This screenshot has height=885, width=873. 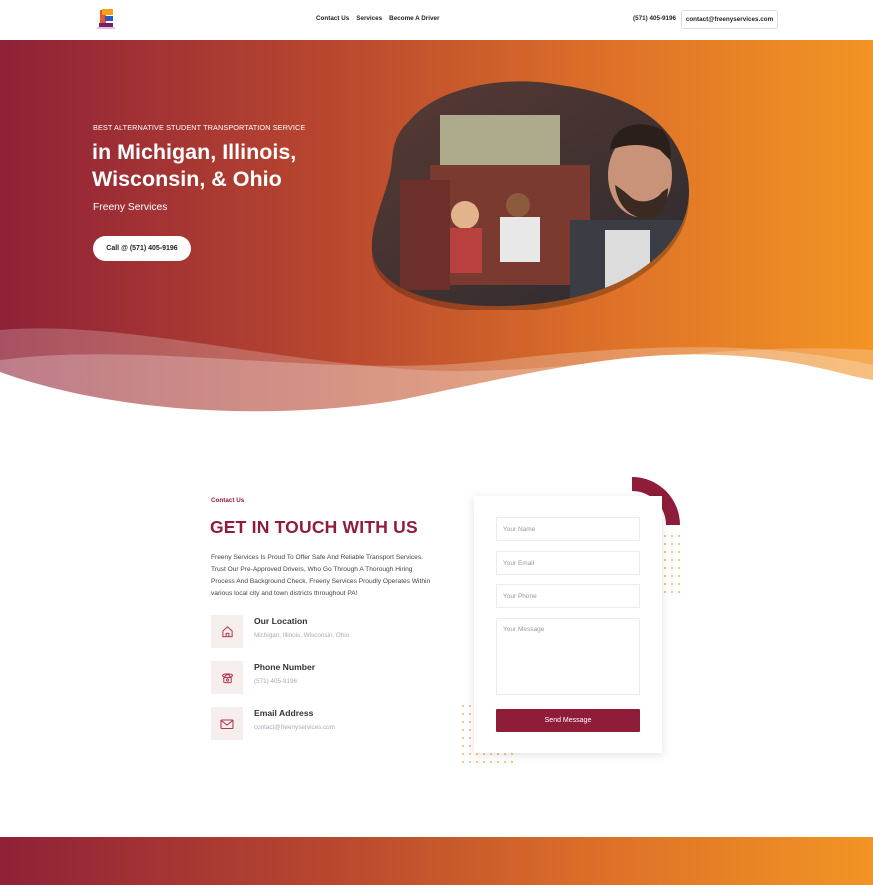 I want to click on location-title: Our Location, so click(x=281, y=621).